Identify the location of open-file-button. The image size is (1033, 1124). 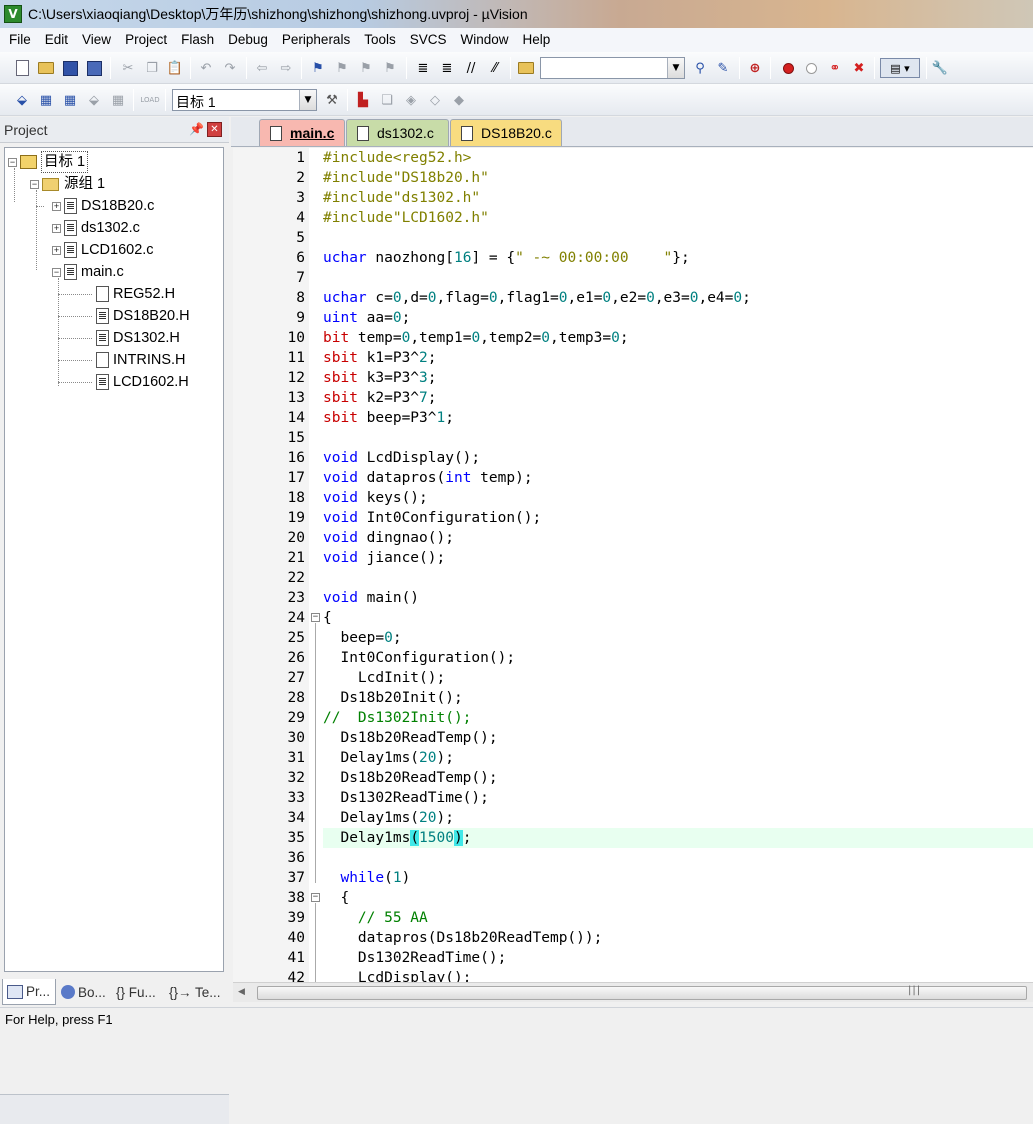
(46, 68).